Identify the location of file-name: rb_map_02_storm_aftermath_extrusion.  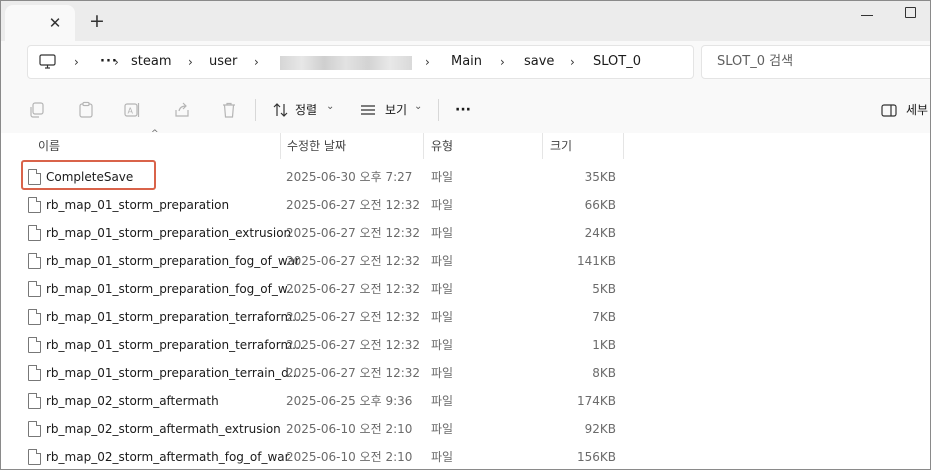
(163, 429).